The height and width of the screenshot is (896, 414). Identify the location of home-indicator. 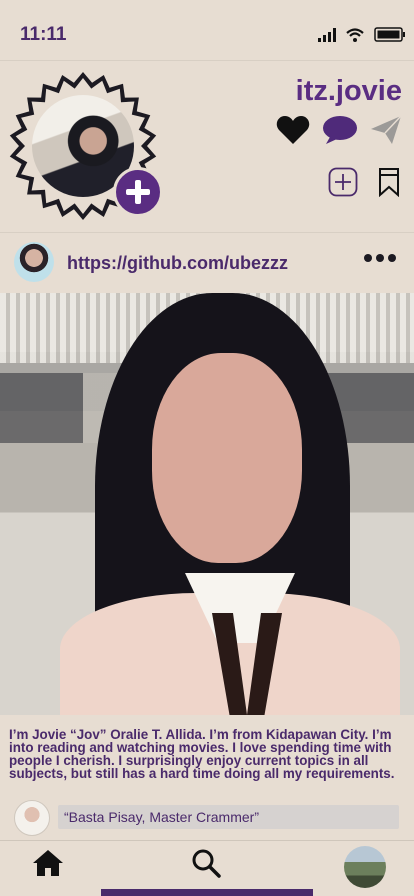
(207, 892).